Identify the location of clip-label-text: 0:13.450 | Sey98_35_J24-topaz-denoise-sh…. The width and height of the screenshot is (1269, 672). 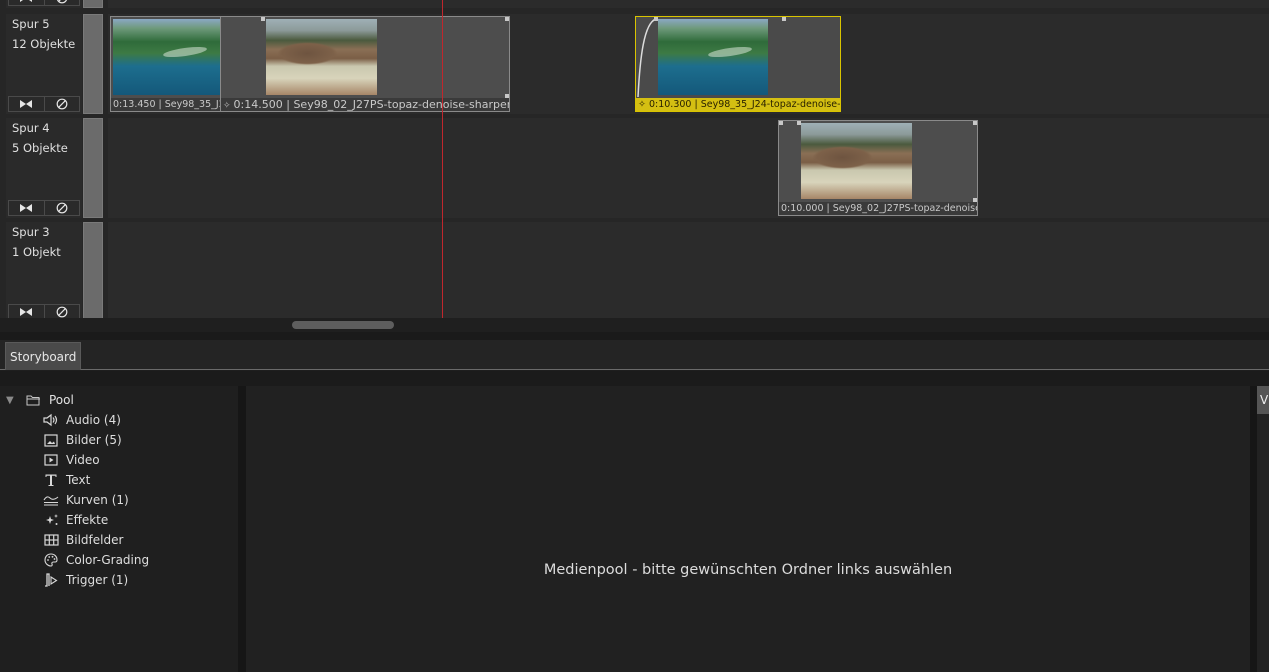
(170, 104).